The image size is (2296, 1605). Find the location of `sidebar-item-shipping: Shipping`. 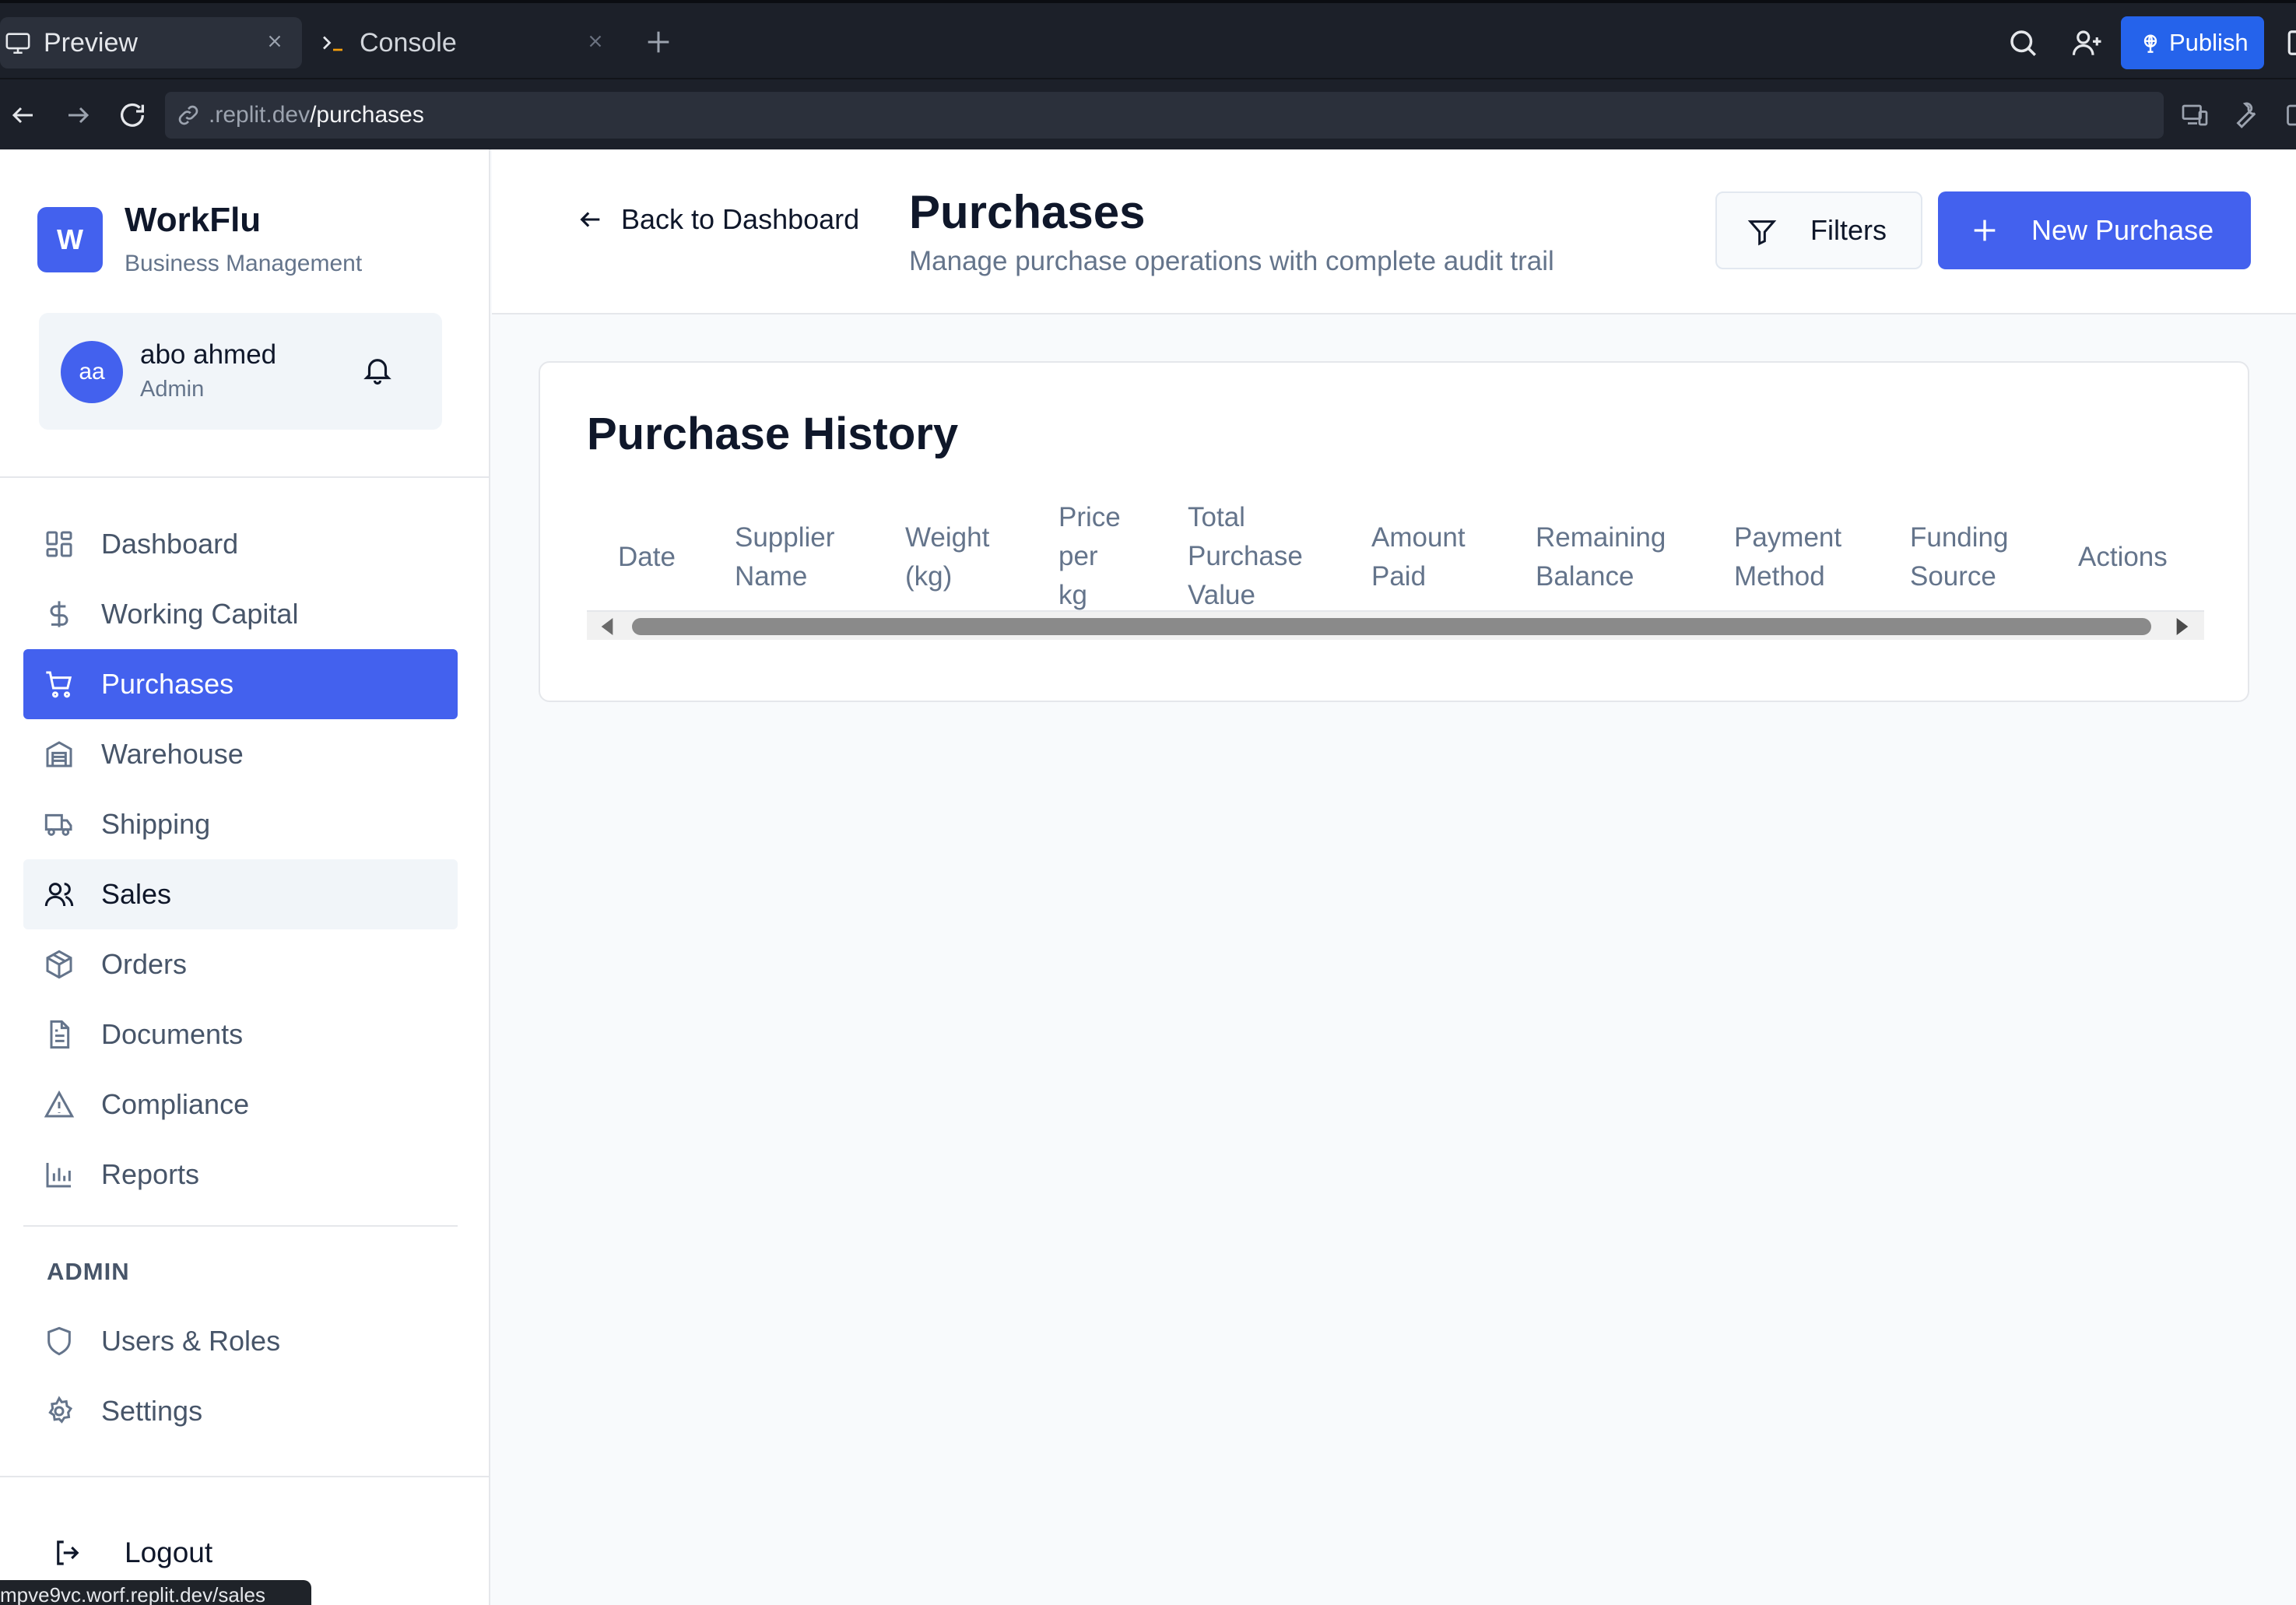

sidebar-item-shipping: Shipping is located at coordinates (241, 824).